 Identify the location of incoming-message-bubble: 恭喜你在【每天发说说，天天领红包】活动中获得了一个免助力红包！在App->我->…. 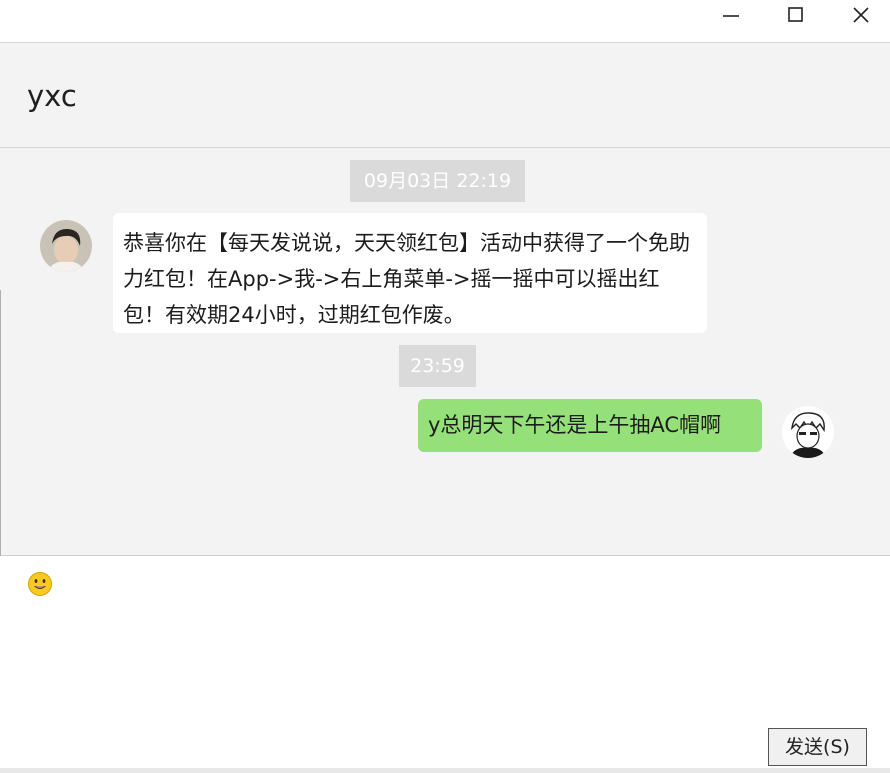
(410, 273).